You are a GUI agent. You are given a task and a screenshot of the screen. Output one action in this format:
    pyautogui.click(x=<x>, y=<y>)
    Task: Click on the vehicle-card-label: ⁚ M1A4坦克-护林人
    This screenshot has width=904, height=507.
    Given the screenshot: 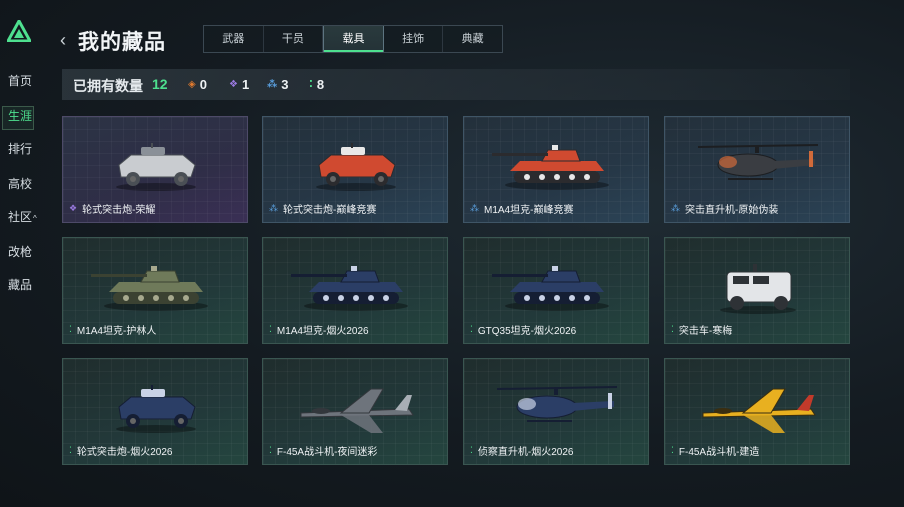 What is the action you would take?
    pyautogui.click(x=112, y=329)
    